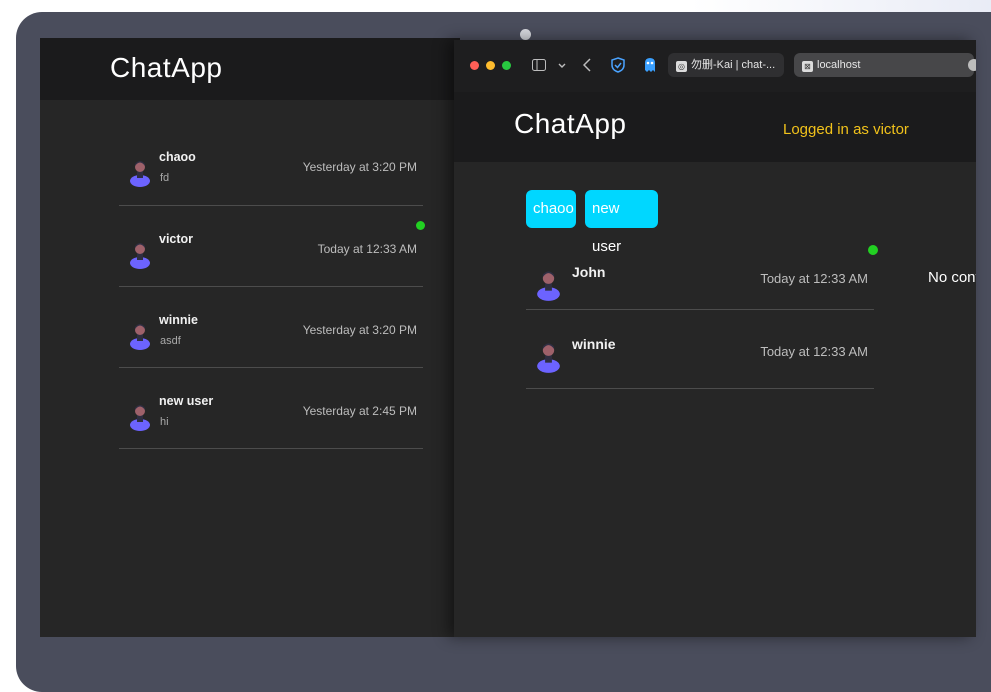  Describe the element at coordinates (562, 66) in the screenshot. I see `chevron-down-icon` at that location.